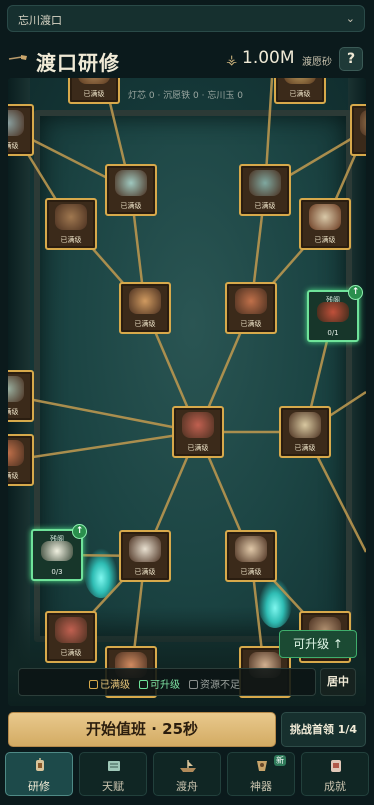 This screenshot has height=805, width=374. I want to click on page-title: 渡口研修, so click(78, 63).